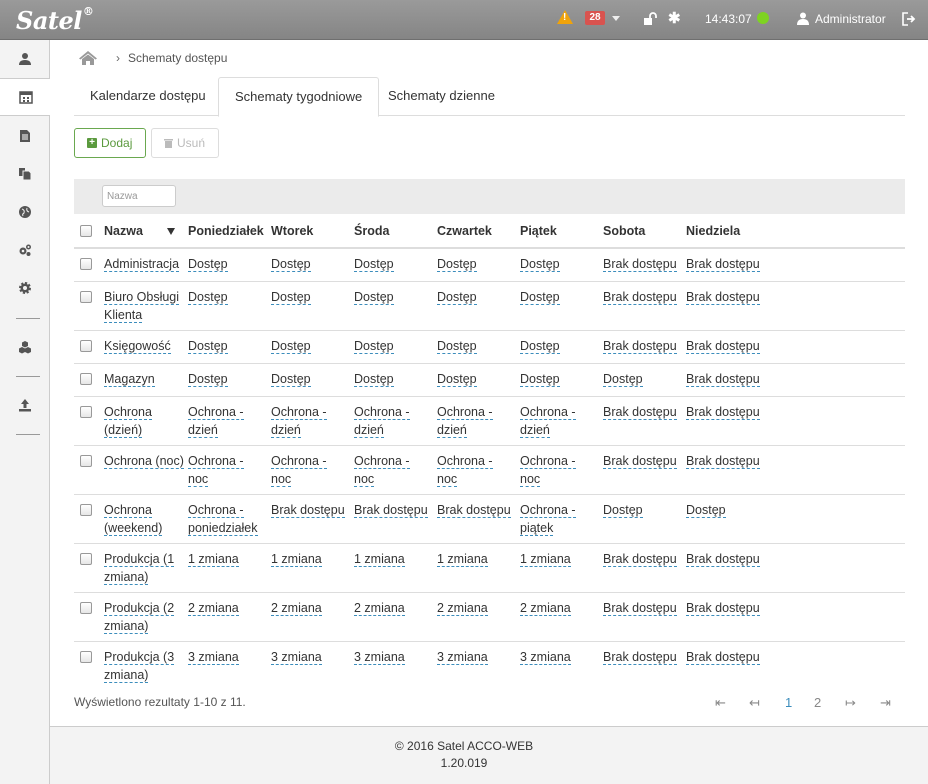  Describe the element at coordinates (148, 96) in the screenshot. I see `tab-kalendarze-dostepu: Kalendarze dostępu` at that location.